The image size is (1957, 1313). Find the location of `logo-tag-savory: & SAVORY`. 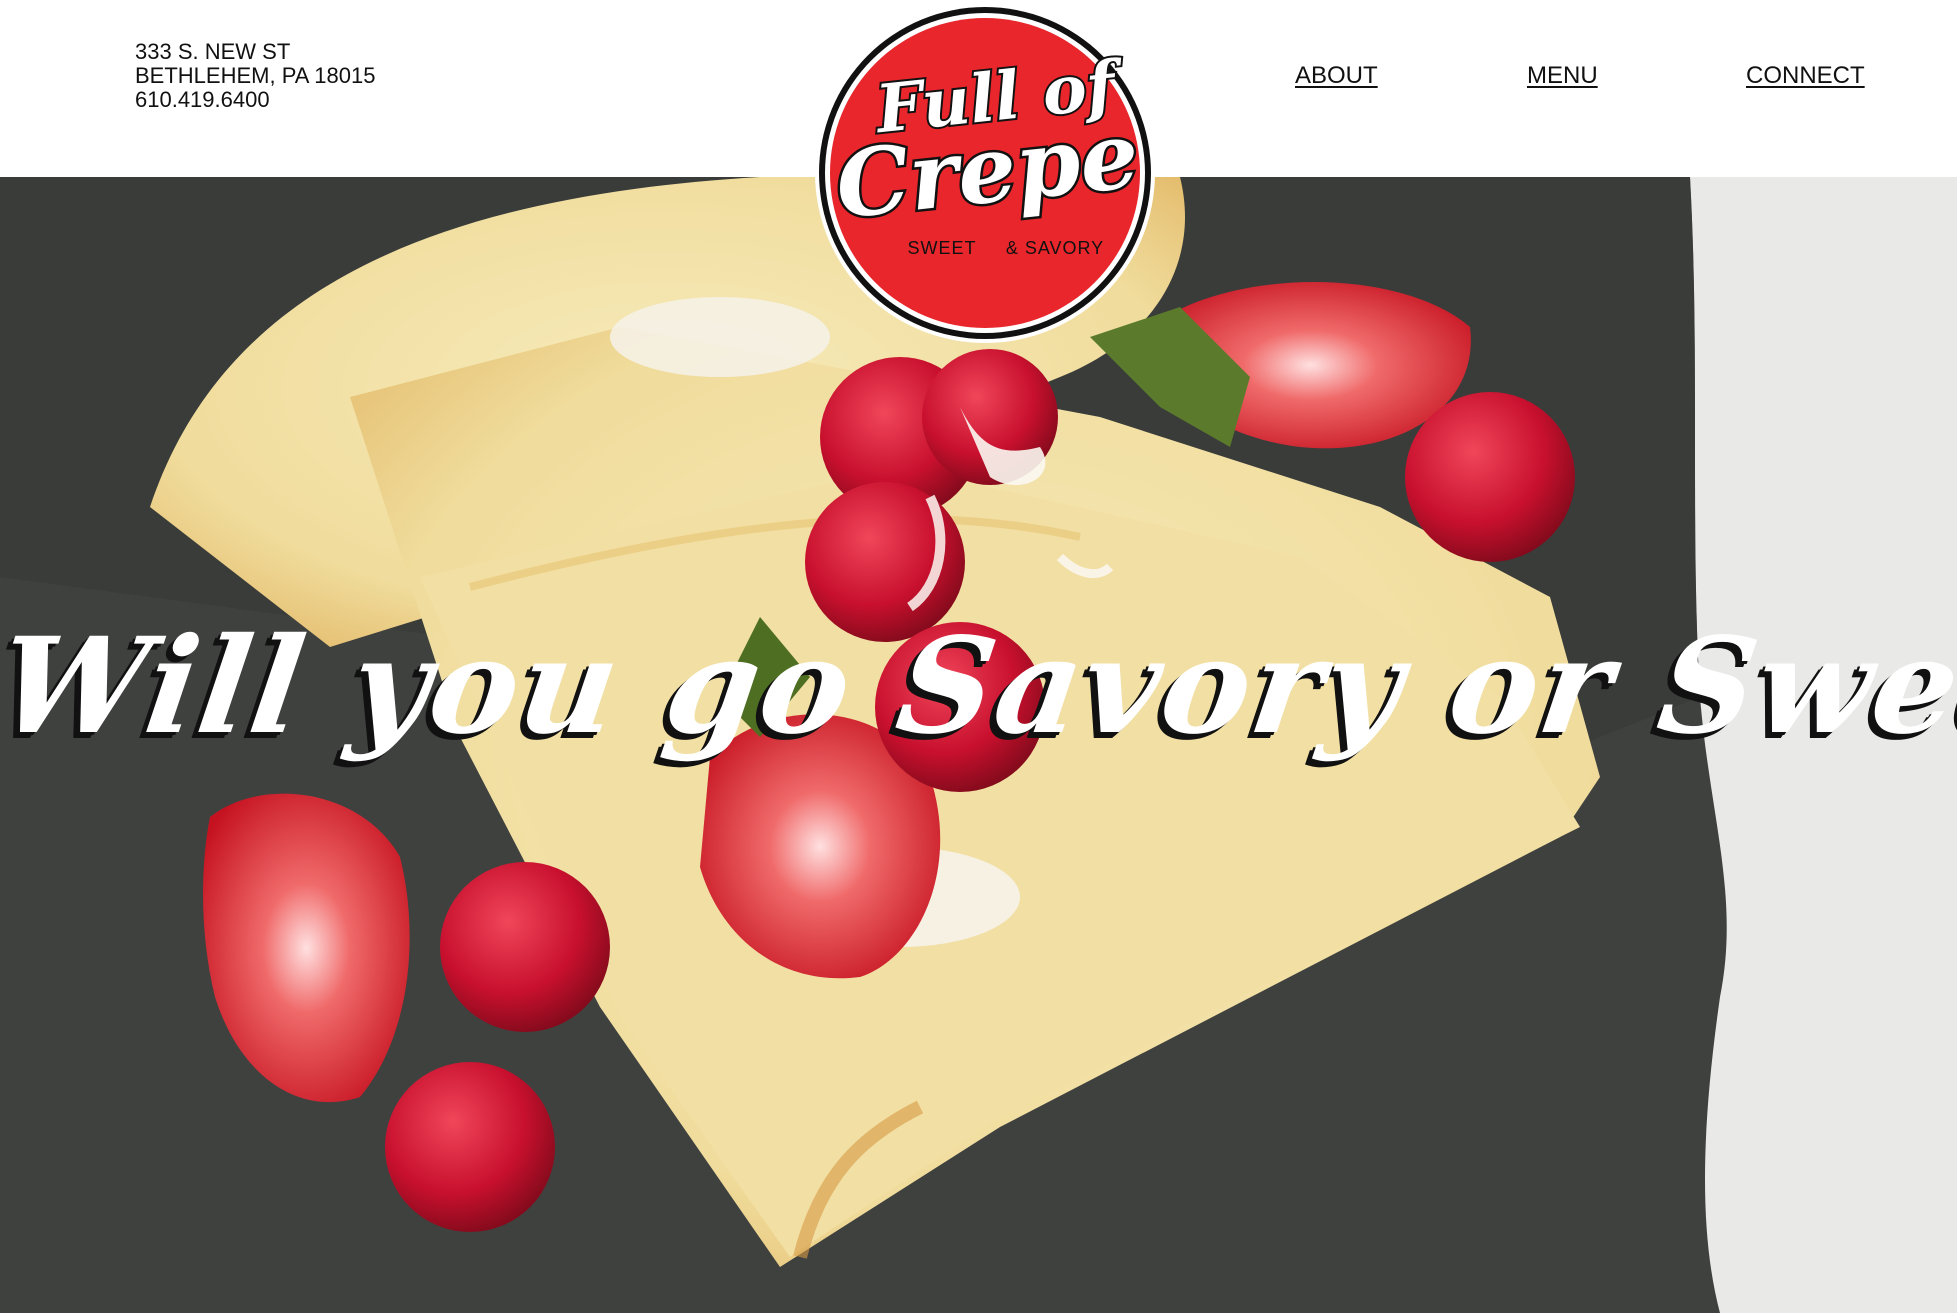

logo-tag-savory: & SAVORY is located at coordinates (1055, 248).